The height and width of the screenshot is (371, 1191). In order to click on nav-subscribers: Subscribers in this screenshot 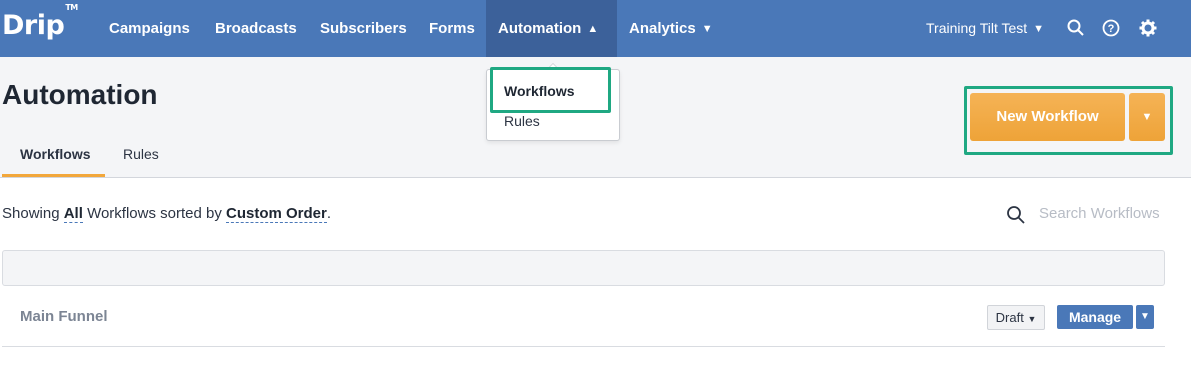, I will do `click(363, 28)`.